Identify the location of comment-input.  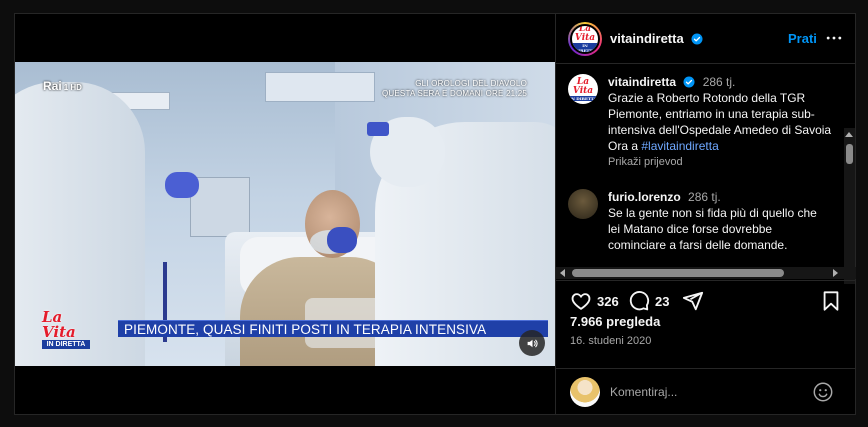
(710, 392).